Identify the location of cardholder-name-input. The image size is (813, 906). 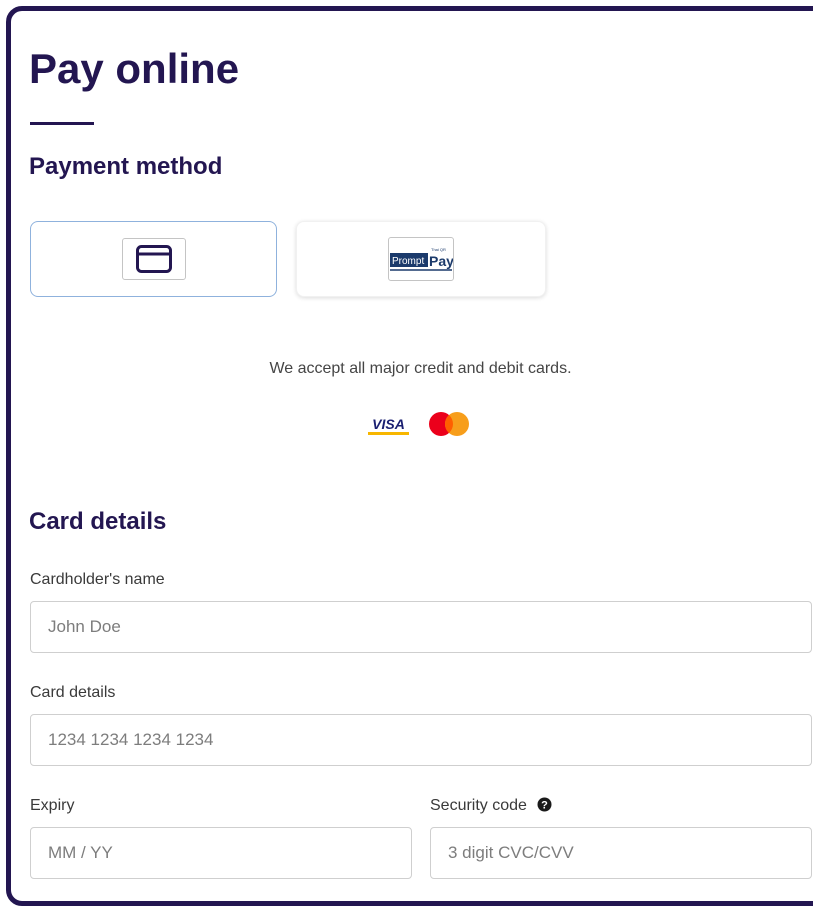
(421, 627).